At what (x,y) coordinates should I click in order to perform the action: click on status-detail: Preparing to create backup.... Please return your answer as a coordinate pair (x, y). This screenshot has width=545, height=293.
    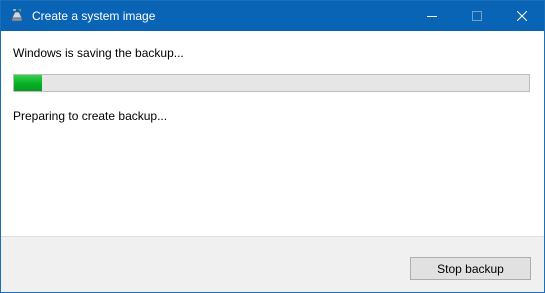
    Looking at the image, I should click on (90, 116).